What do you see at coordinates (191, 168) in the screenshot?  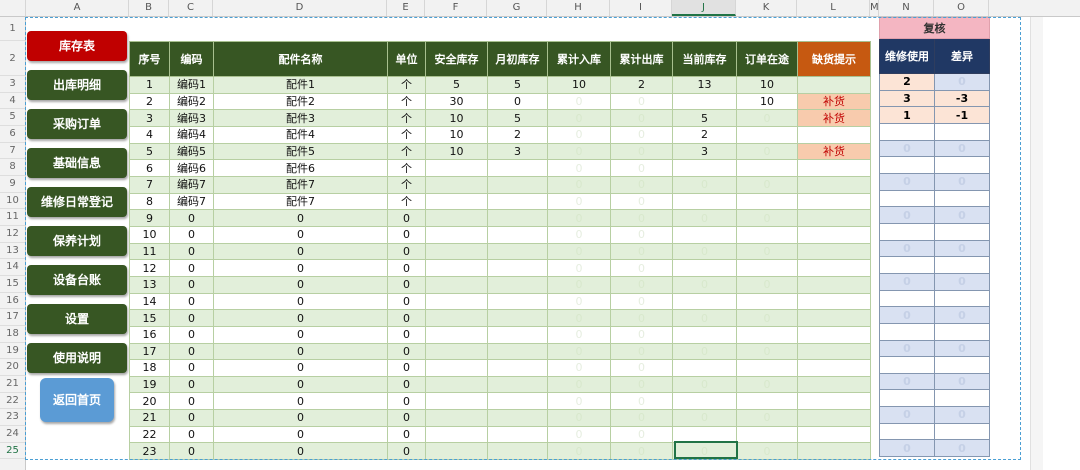 I see `table-cell: 编码6` at bounding box center [191, 168].